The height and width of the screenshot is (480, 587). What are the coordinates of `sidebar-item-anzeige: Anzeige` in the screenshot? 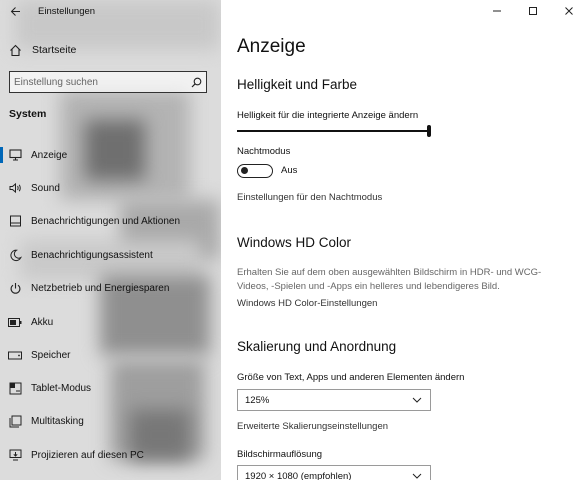 It's located at (110, 155).